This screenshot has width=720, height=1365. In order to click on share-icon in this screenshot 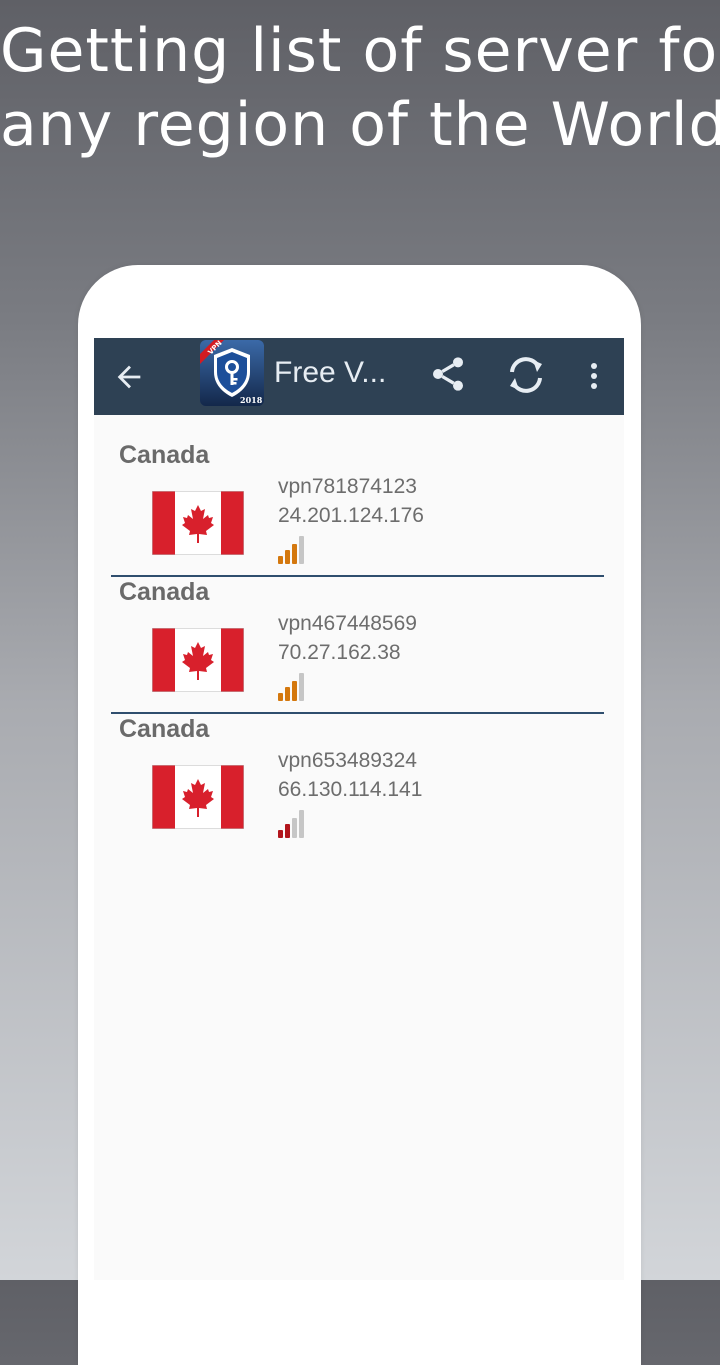, I will do `click(448, 374)`.